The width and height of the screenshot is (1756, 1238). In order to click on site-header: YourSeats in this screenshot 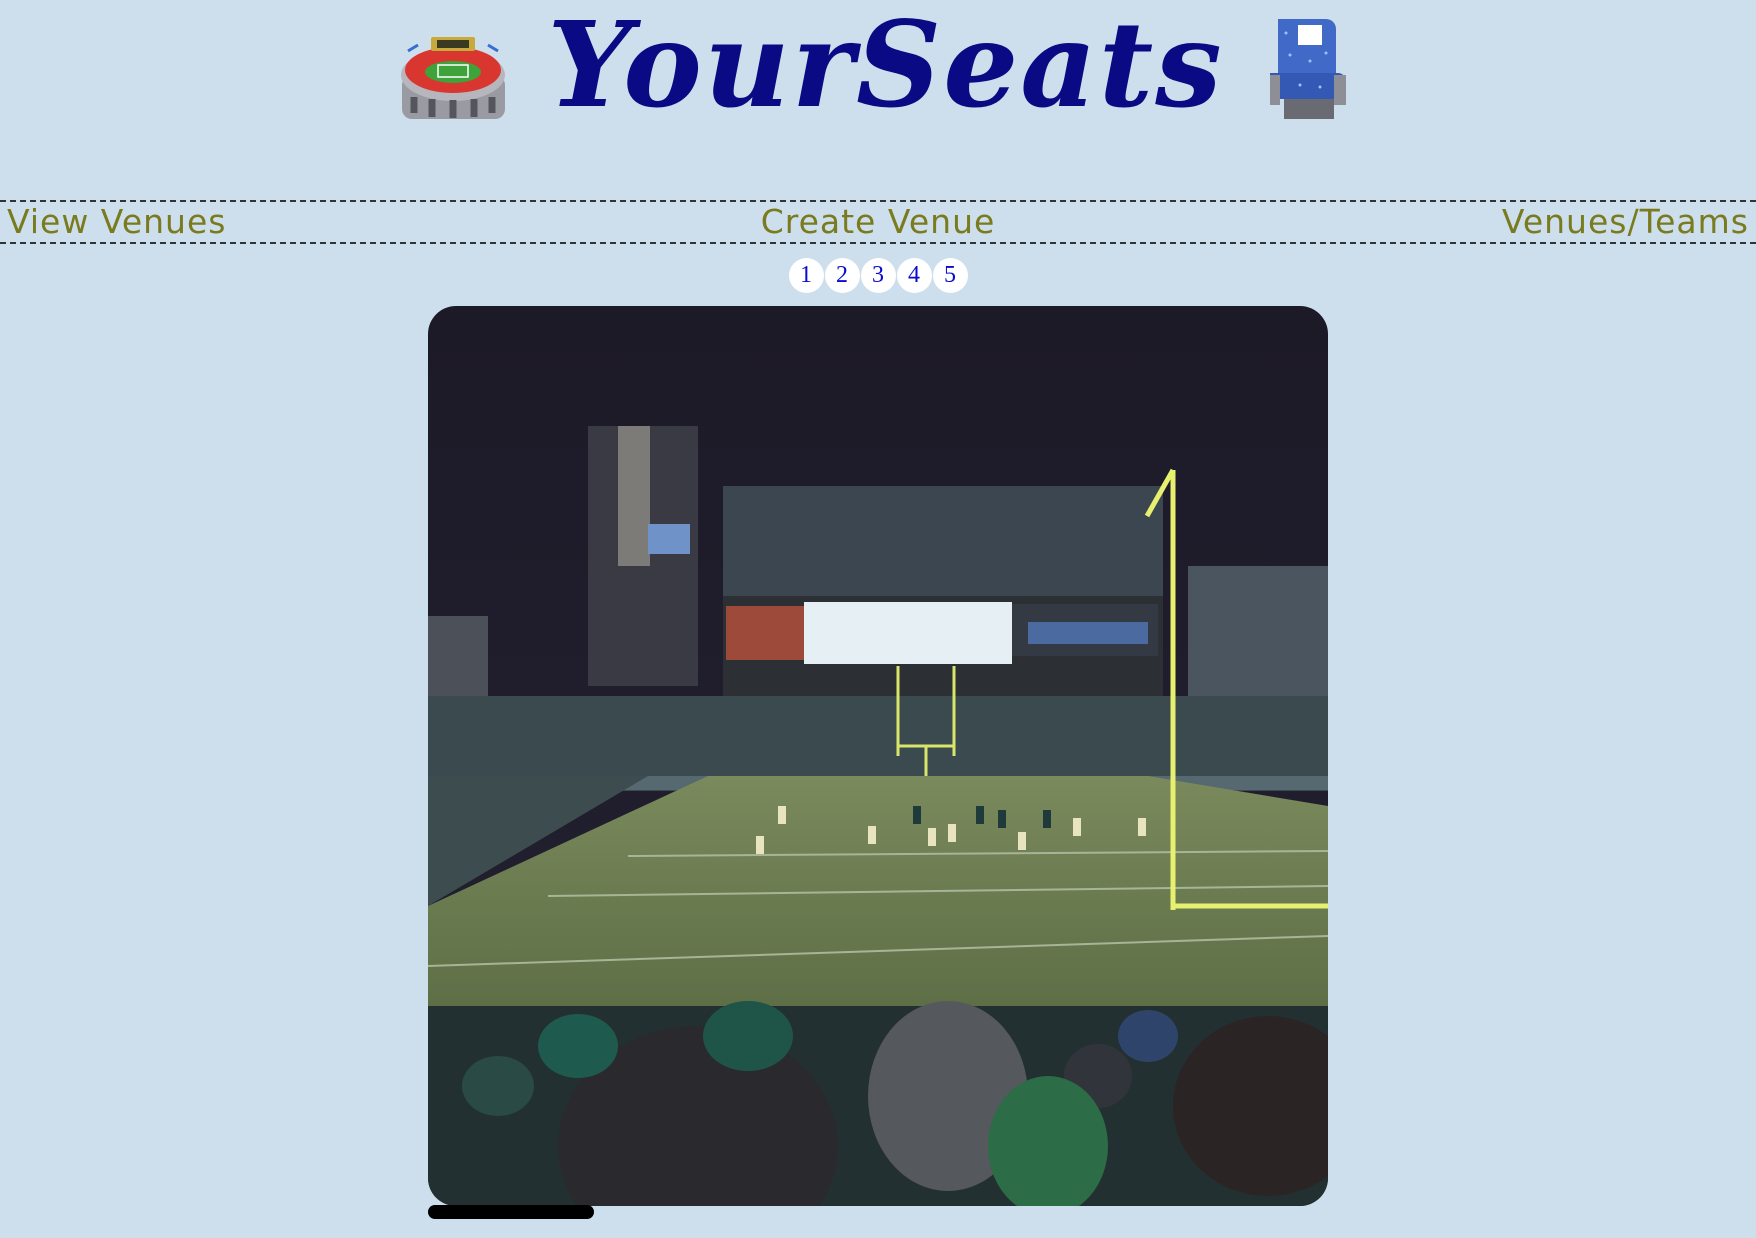, I will do `click(878, 70)`.